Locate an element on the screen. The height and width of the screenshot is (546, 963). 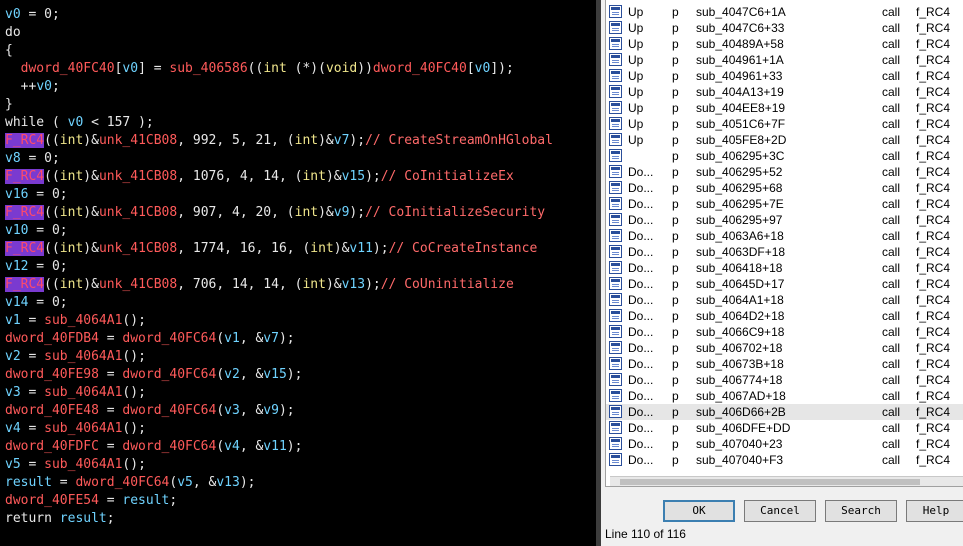
code-line: } is located at coordinates (9, 105).